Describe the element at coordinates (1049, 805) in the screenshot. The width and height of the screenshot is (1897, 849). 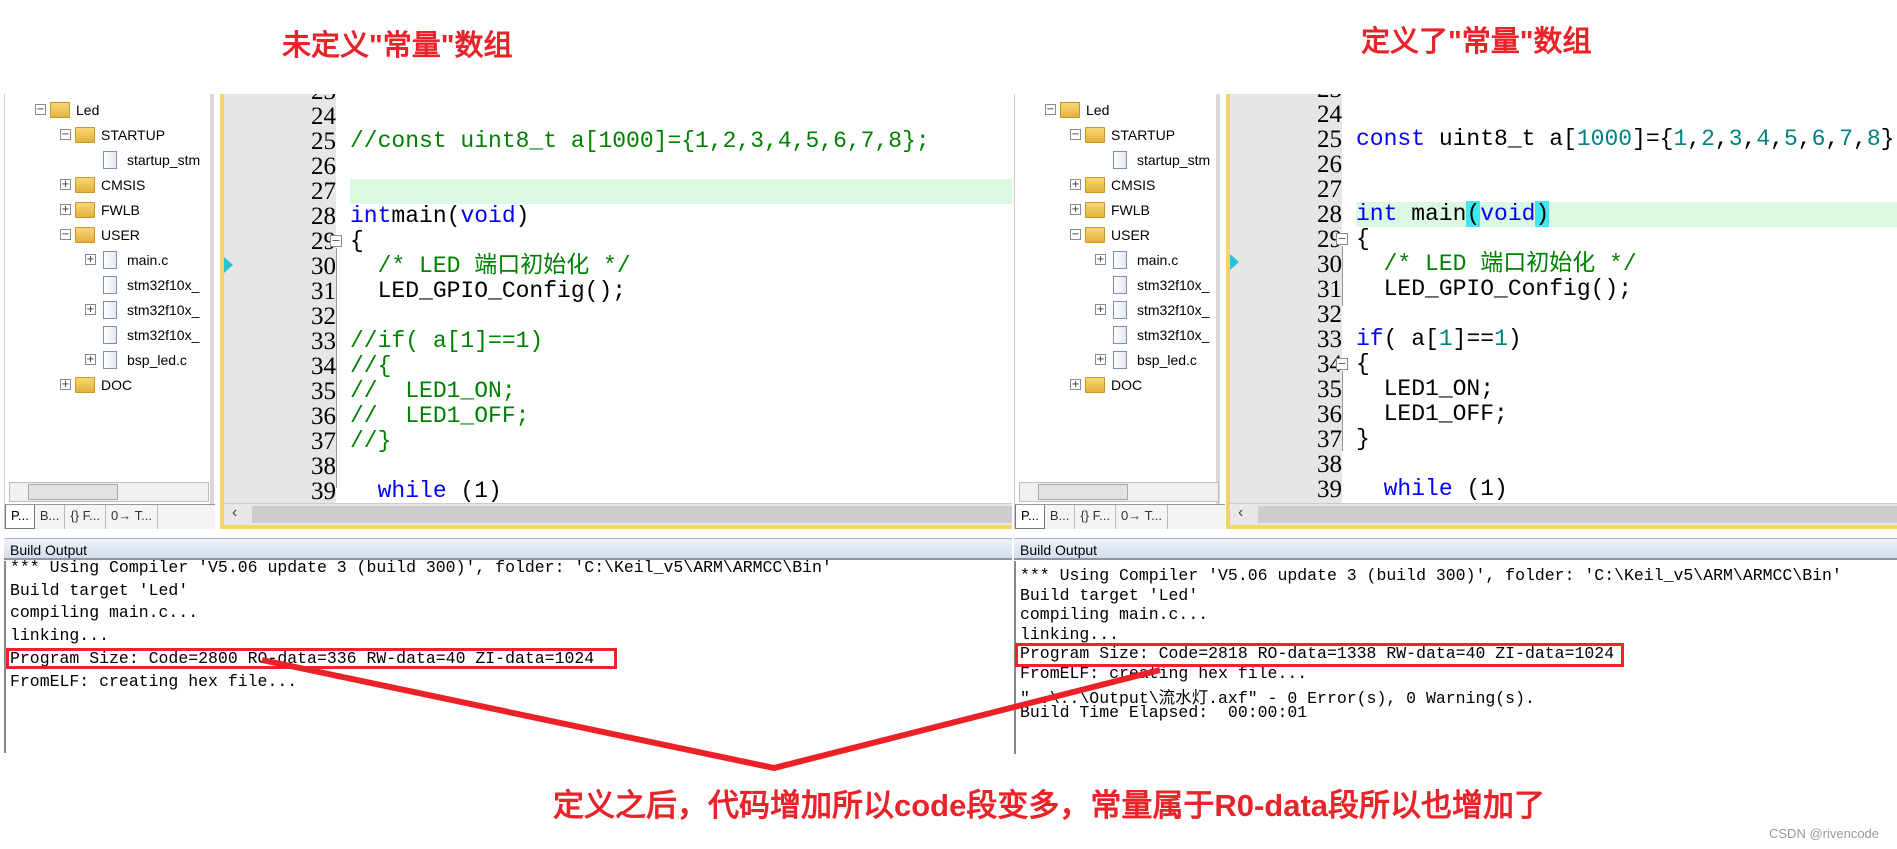
I see `caption: 定义之后，代码增加所以code段变多，常量属于R0-data段所以也增加了` at that location.